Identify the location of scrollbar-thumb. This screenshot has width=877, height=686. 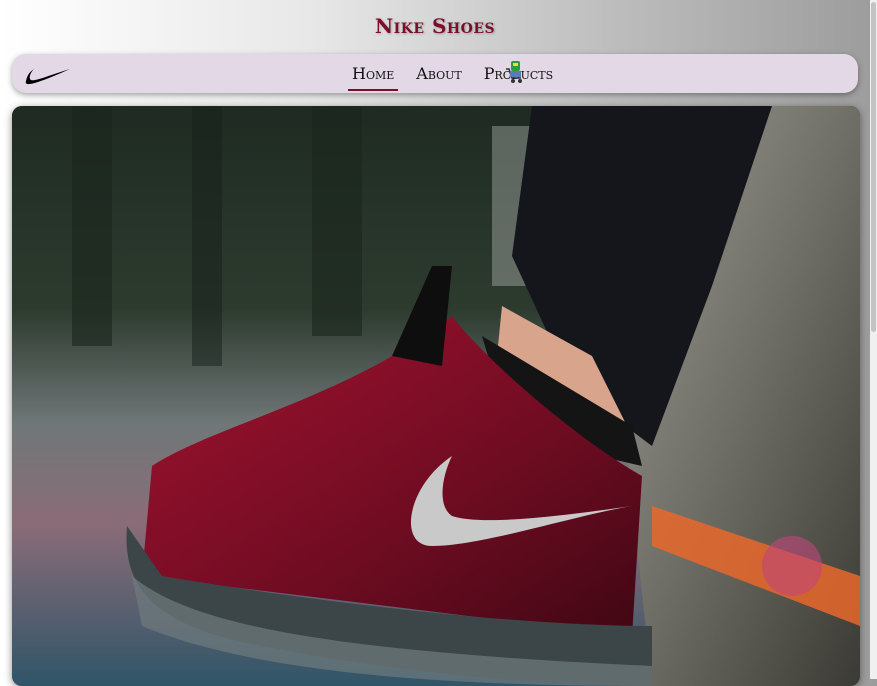
(873, 167).